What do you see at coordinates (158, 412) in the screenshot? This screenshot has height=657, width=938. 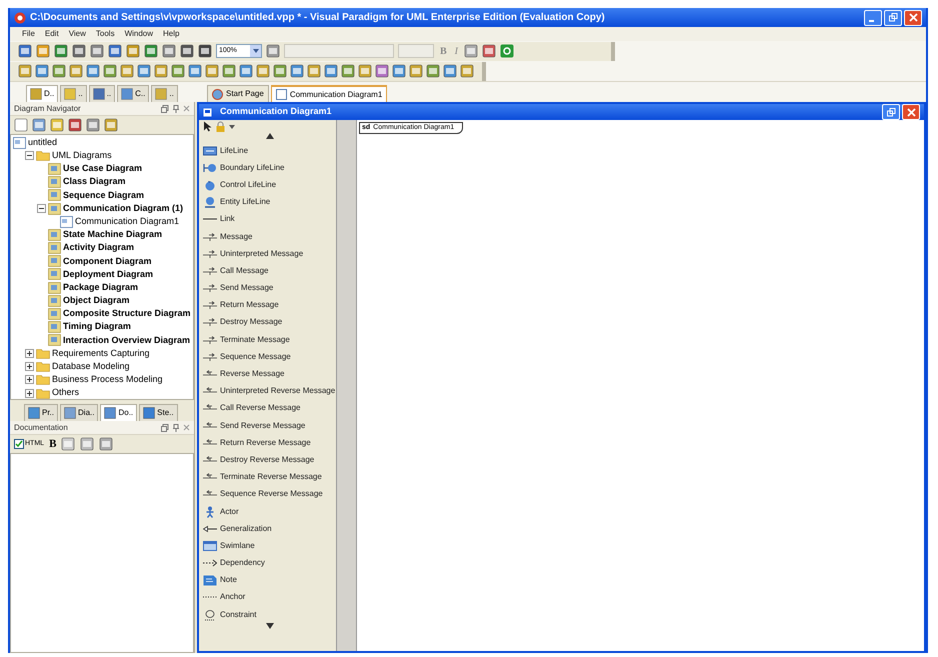 I see `panel-tab: Ste..` at bounding box center [158, 412].